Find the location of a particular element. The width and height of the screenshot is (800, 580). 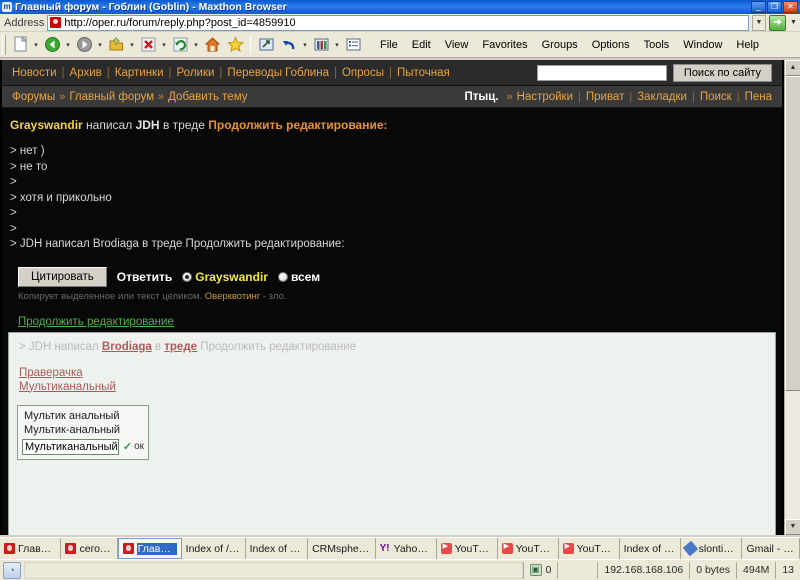

radio-reply-to-author: Grayswandir is located at coordinates (225, 277).